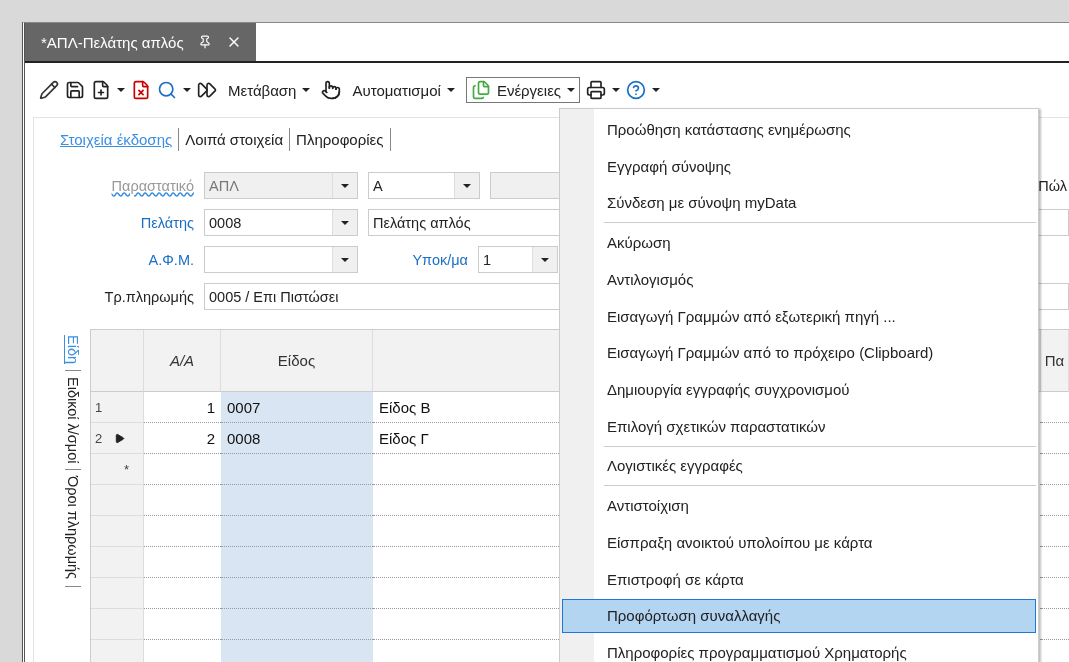  I want to click on menu-item: Ακύρωση, so click(799, 242).